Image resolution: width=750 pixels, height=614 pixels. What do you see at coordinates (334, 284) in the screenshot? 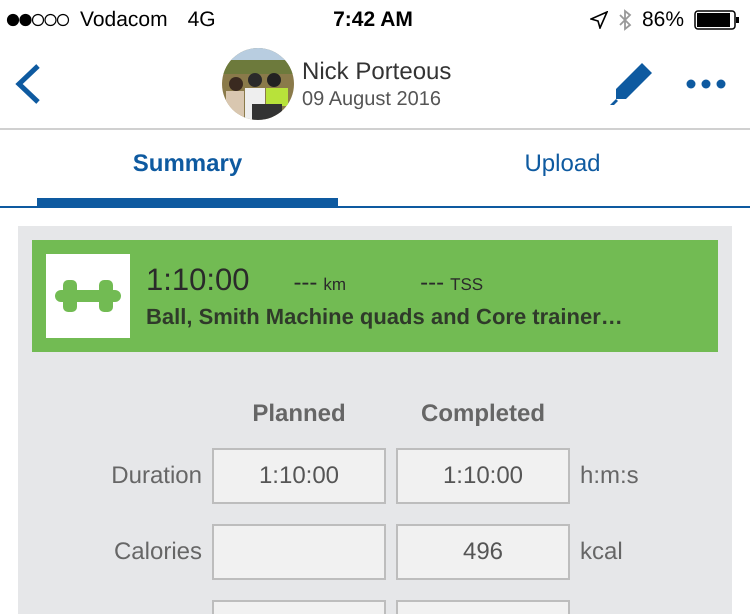
I see `distance-unit: km` at bounding box center [334, 284].